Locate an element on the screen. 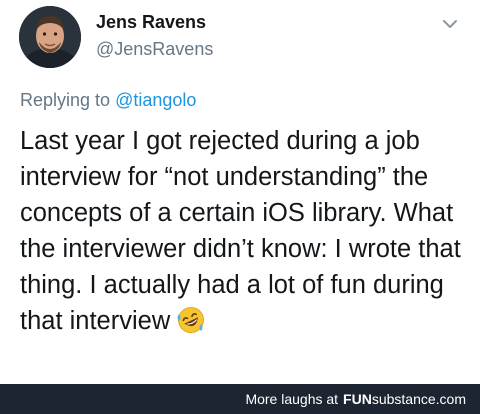 The image size is (480, 414). reply-mention-link: @tiangolo is located at coordinates (155, 100).